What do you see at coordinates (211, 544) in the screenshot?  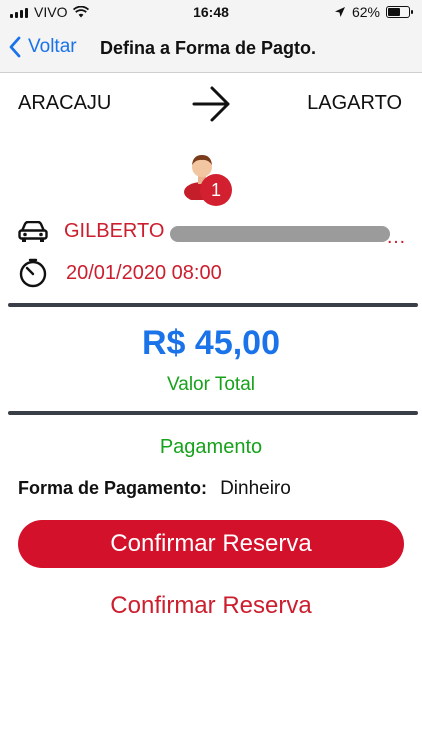 I see `confirm-reservation-button: Confirmar Reserva` at bounding box center [211, 544].